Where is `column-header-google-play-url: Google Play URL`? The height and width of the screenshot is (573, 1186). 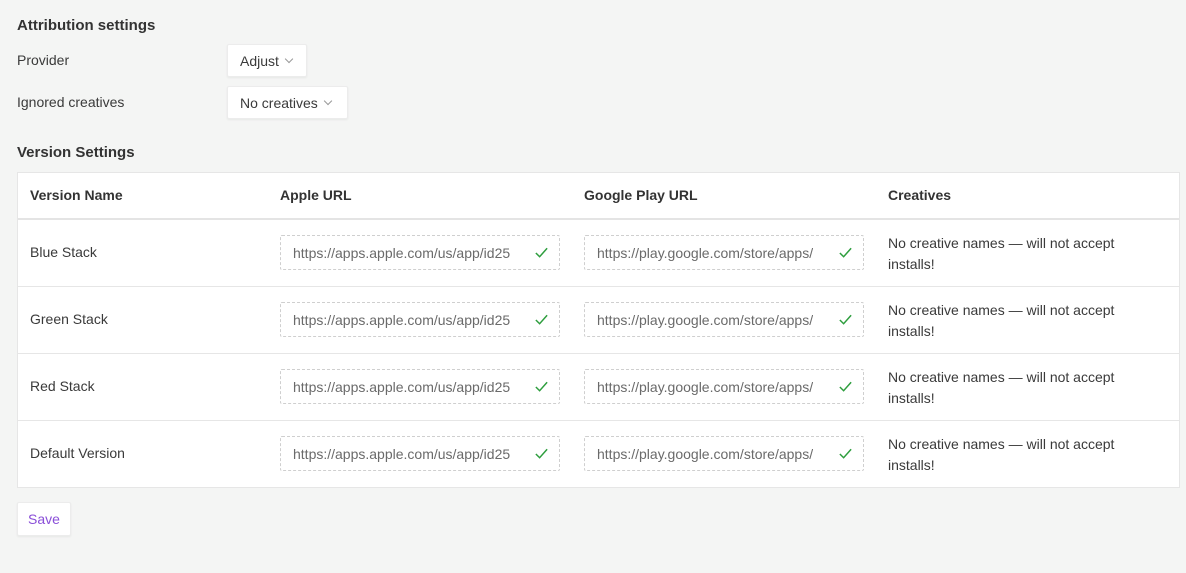 column-header-google-play-url: Google Play URL is located at coordinates (641, 195).